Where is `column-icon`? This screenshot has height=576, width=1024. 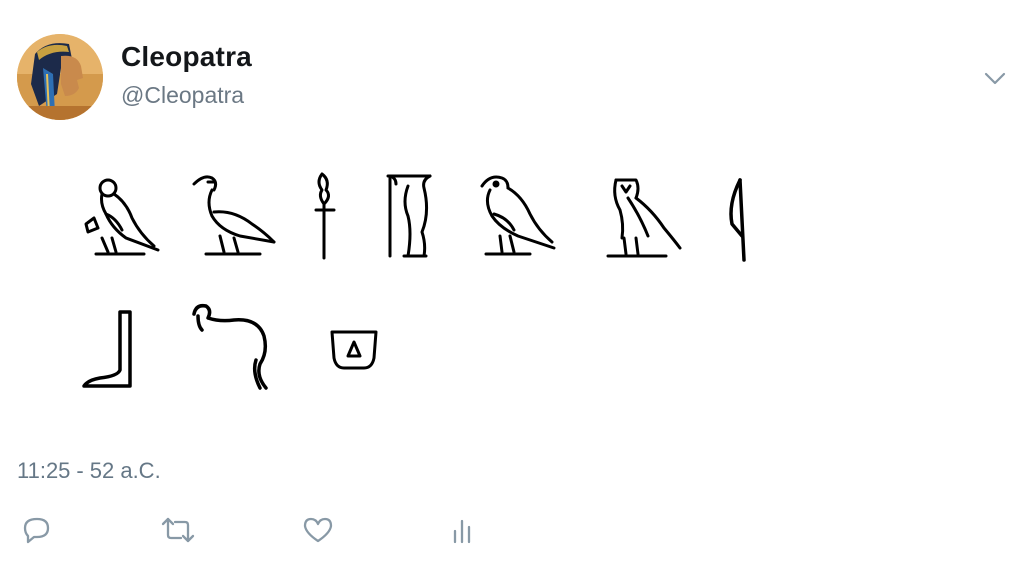 column-icon is located at coordinates (409, 217).